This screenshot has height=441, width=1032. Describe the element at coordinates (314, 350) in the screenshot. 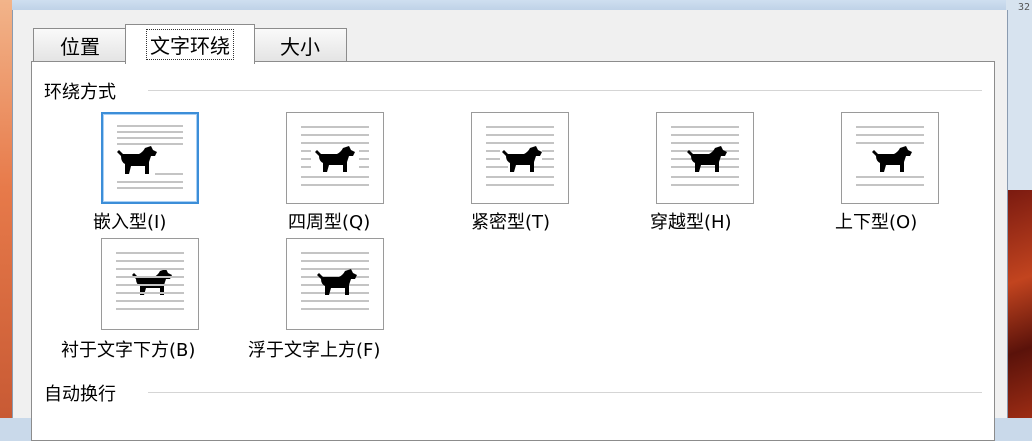

I see `option-label: 浮于文字上方(F)` at that location.